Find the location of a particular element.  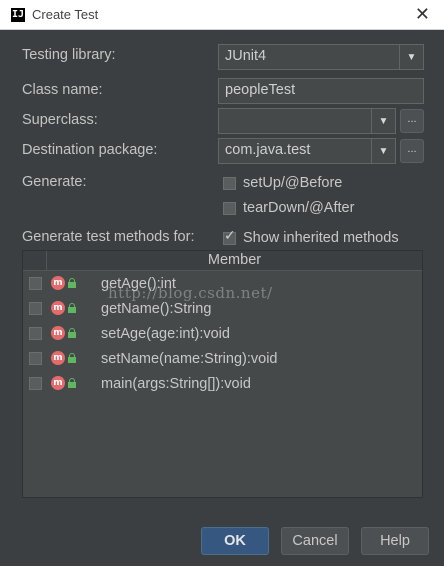

superclass-combo: ▼ is located at coordinates (307, 121).